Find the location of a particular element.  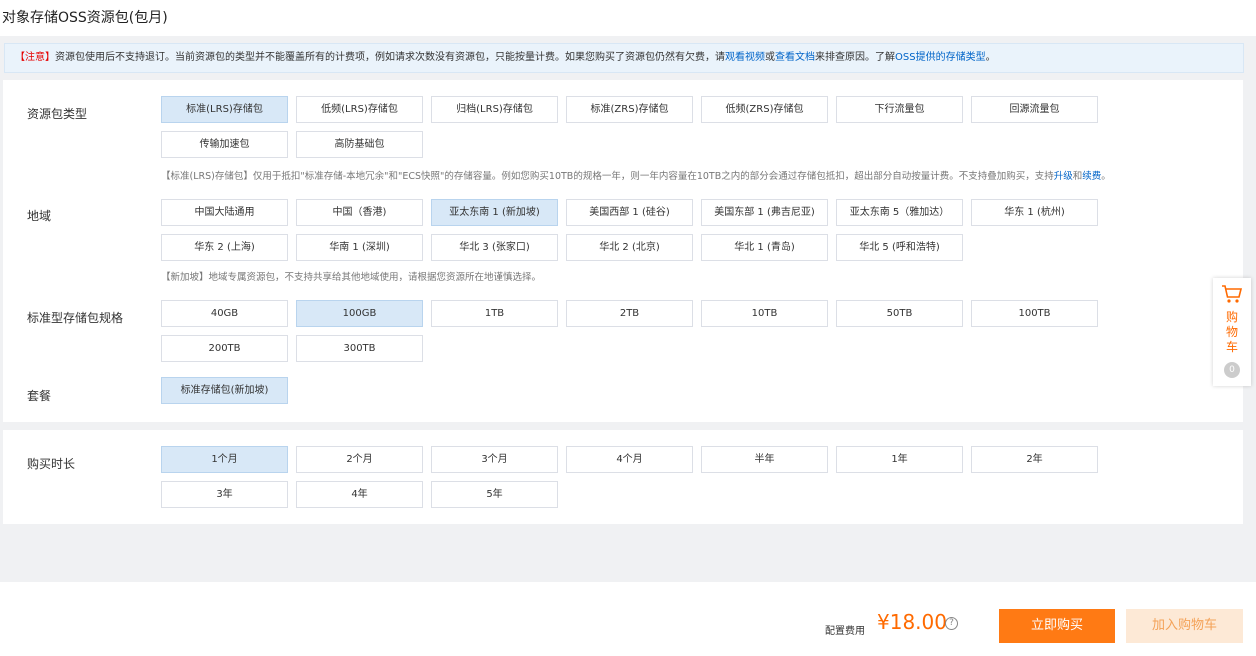

spec-option: 1TB is located at coordinates (494, 313).